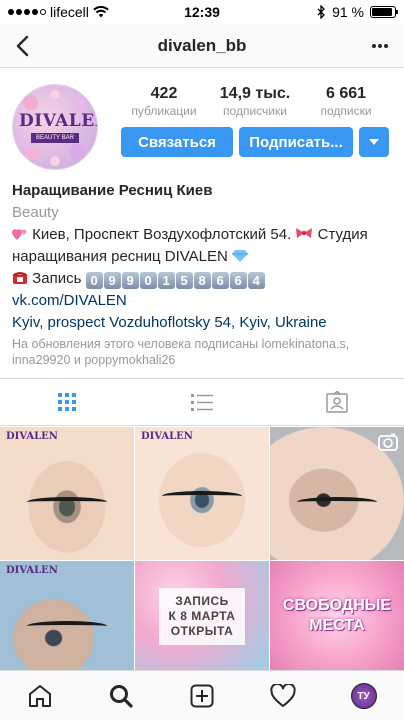  I want to click on search-icon, so click(121, 696).